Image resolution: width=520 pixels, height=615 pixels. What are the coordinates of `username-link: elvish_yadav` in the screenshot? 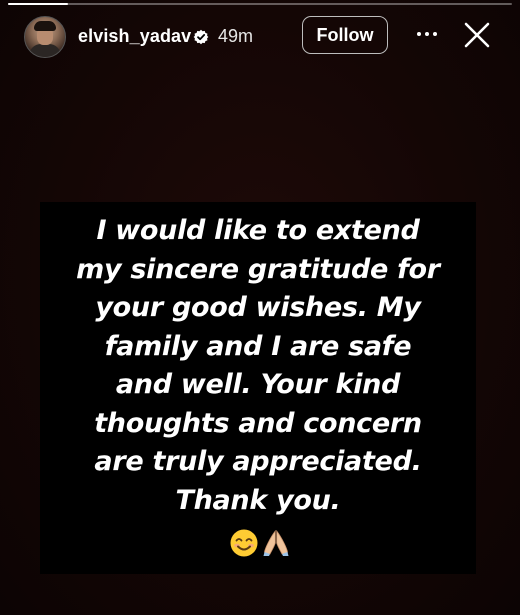 It's located at (134, 36).